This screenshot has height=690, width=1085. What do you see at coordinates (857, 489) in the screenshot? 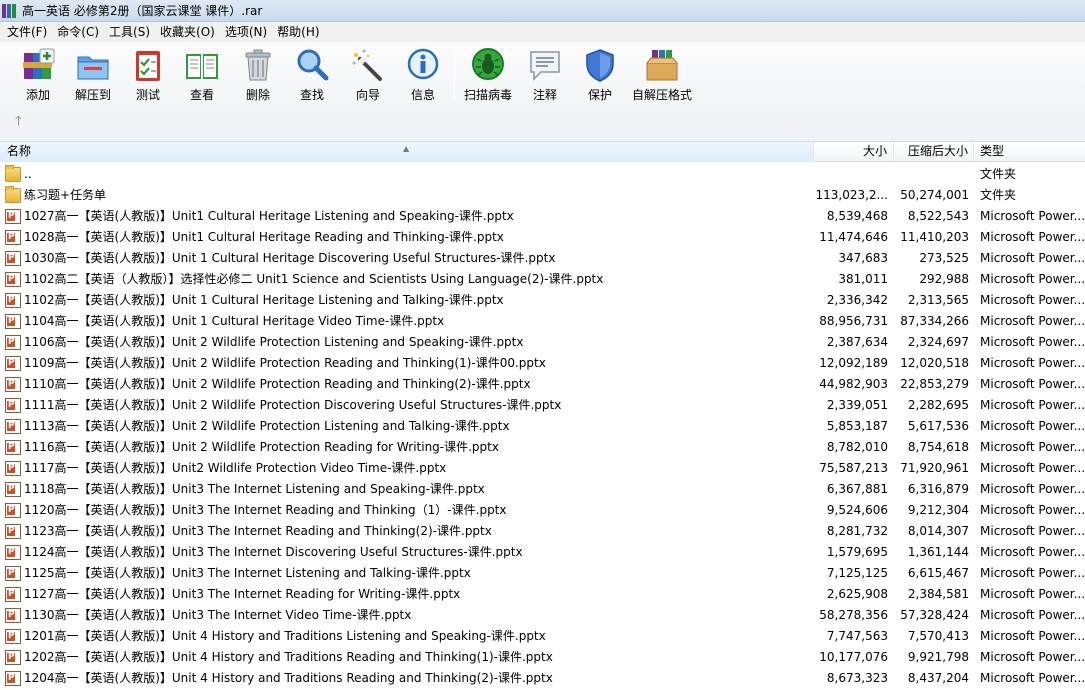
I see `file-size: 6,367,881` at bounding box center [857, 489].